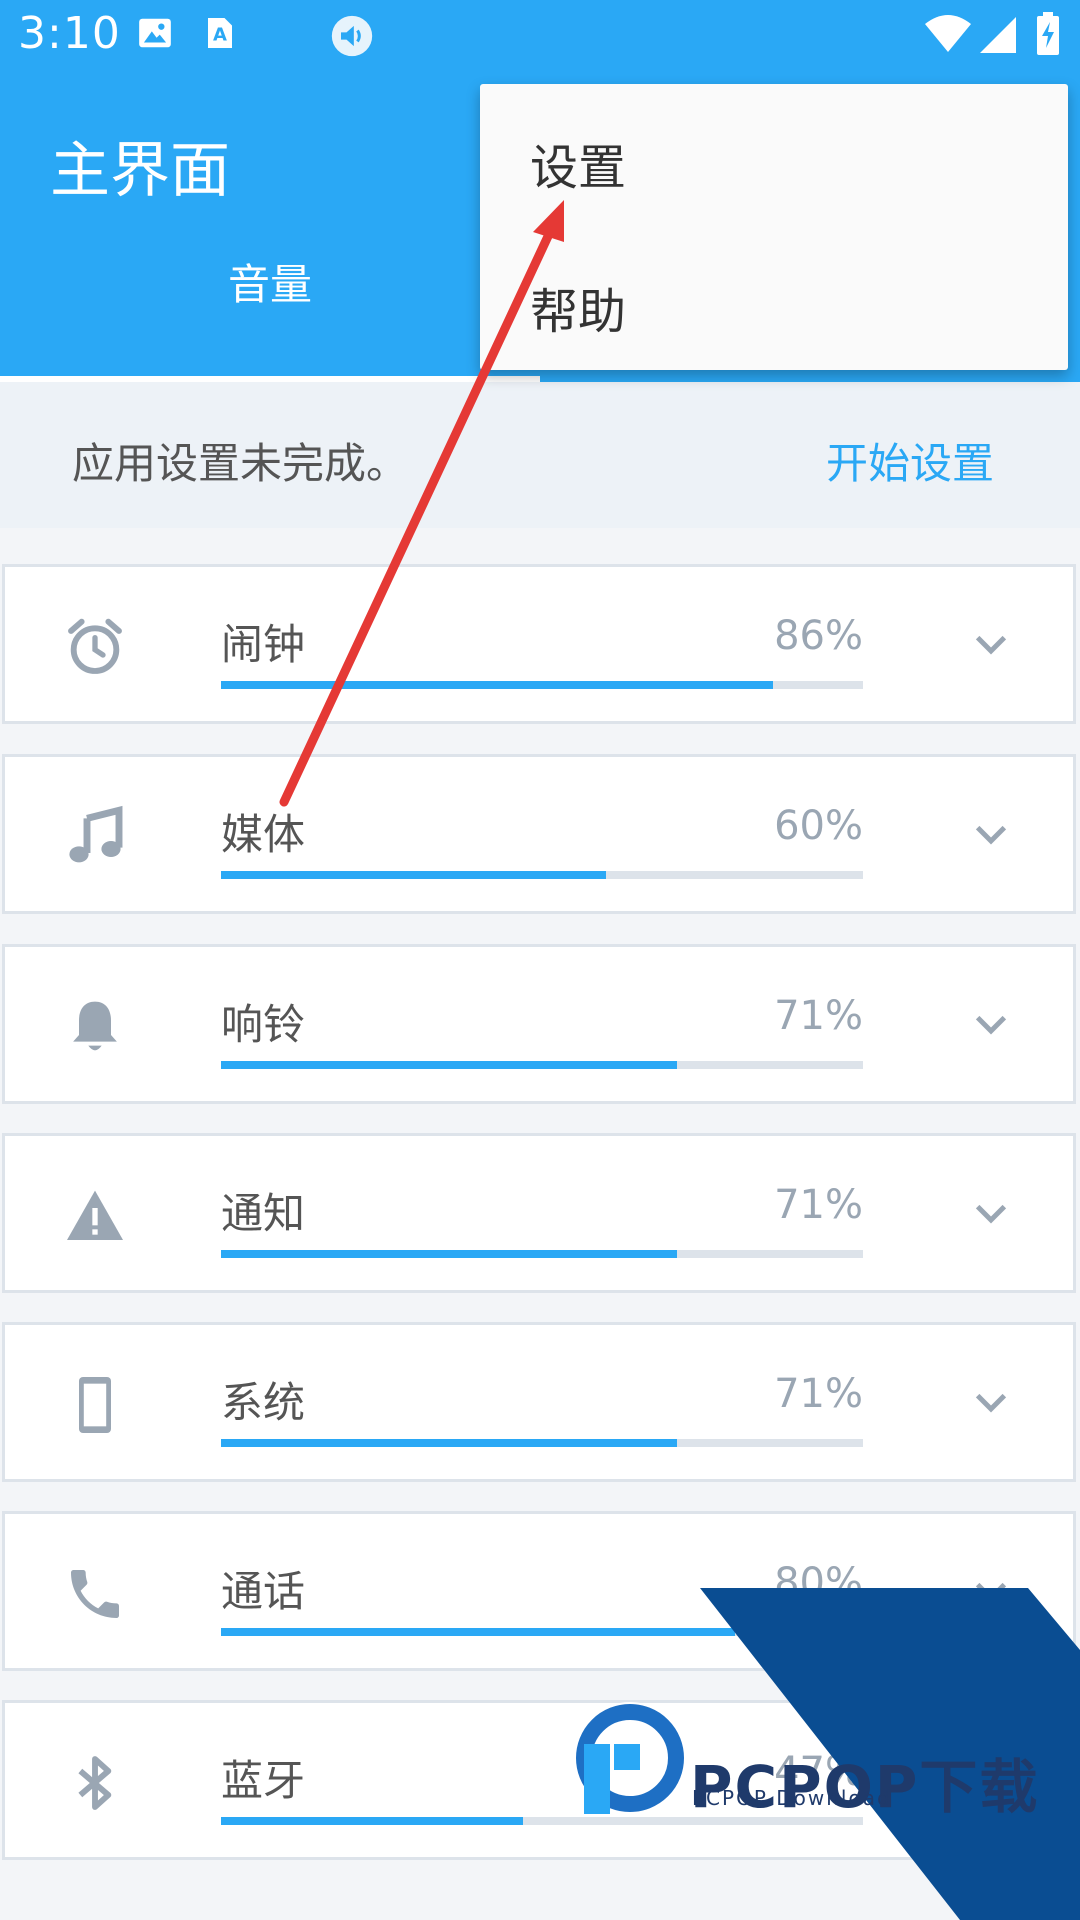  Describe the element at coordinates (263, 1780) in the screenshot. I see `volume-label: 蓝牙` at that location.